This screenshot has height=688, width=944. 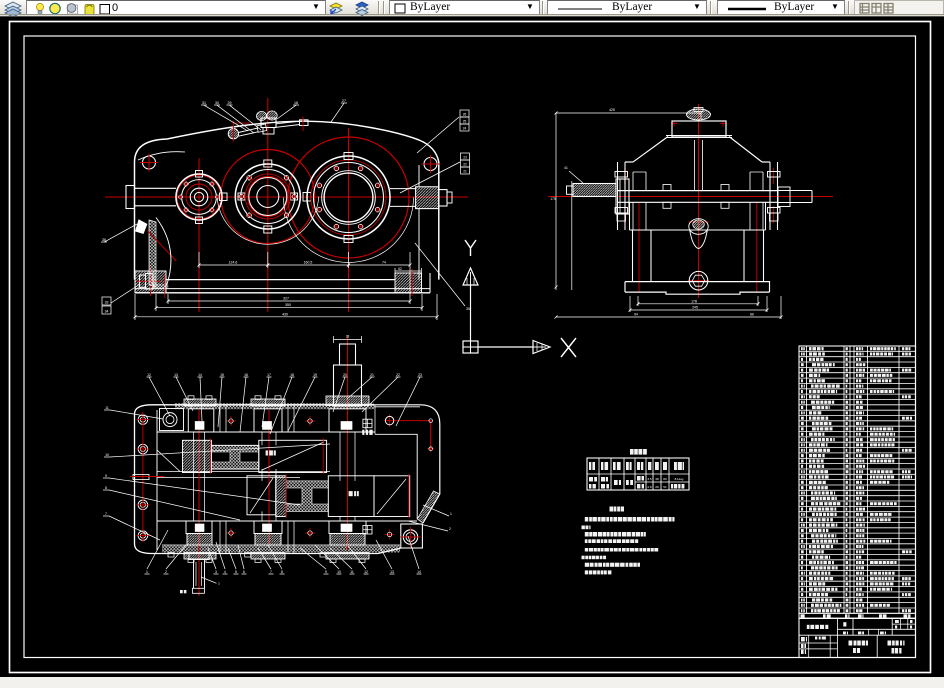 What do you see at coordinates (694, 301) in the screenshot?
I see `svg-text: 178` at bounding box center [694, 301].